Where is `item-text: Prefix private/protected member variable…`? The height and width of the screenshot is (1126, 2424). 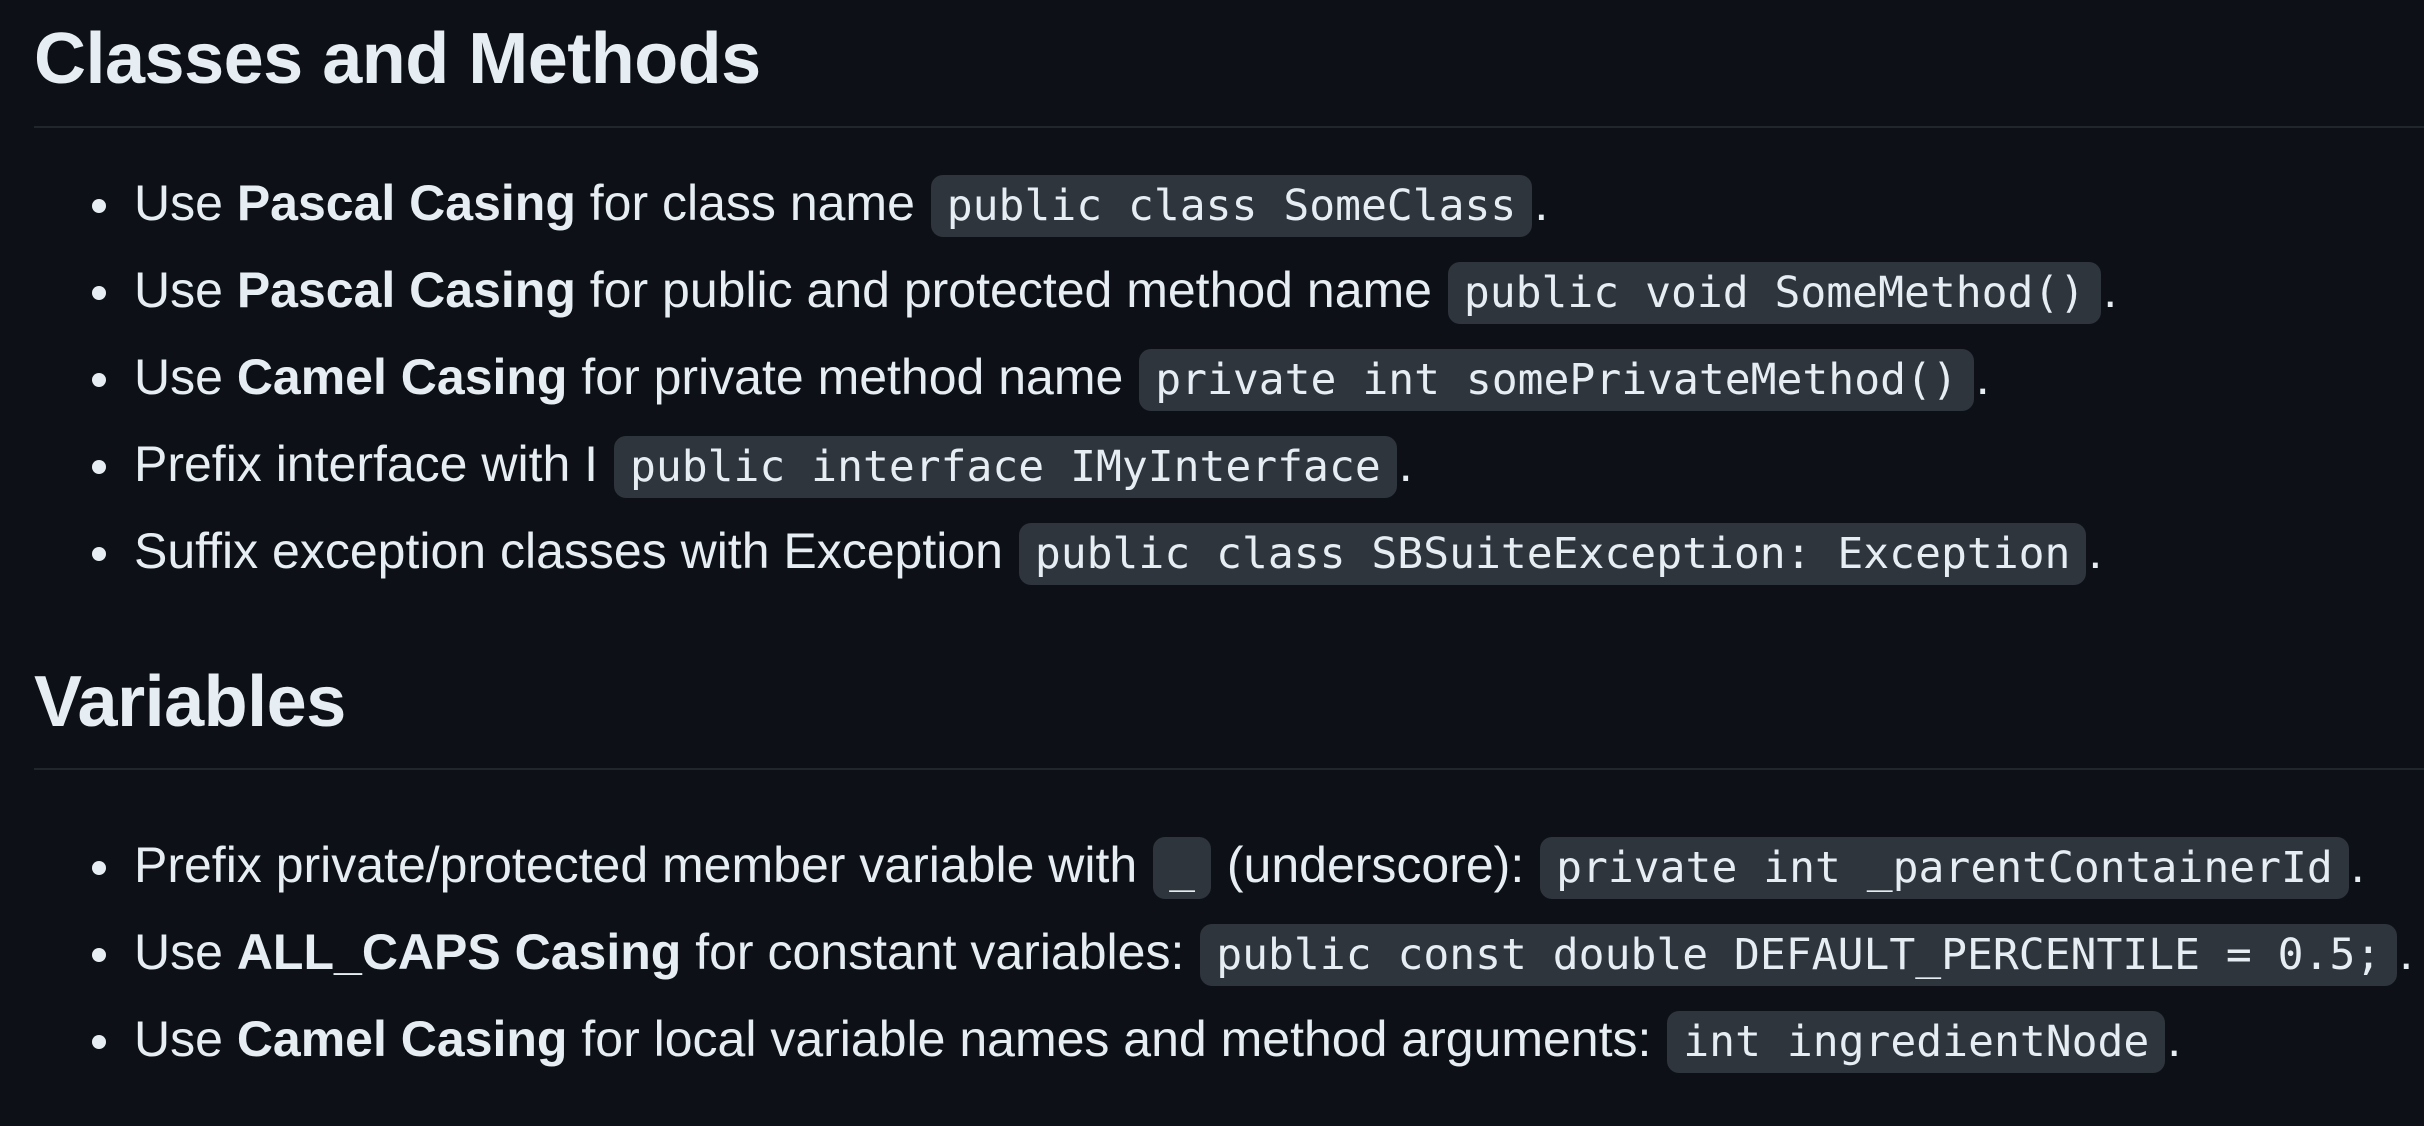 item-text: Prefix private/protected member variable… is located at coordinates (643, 865).